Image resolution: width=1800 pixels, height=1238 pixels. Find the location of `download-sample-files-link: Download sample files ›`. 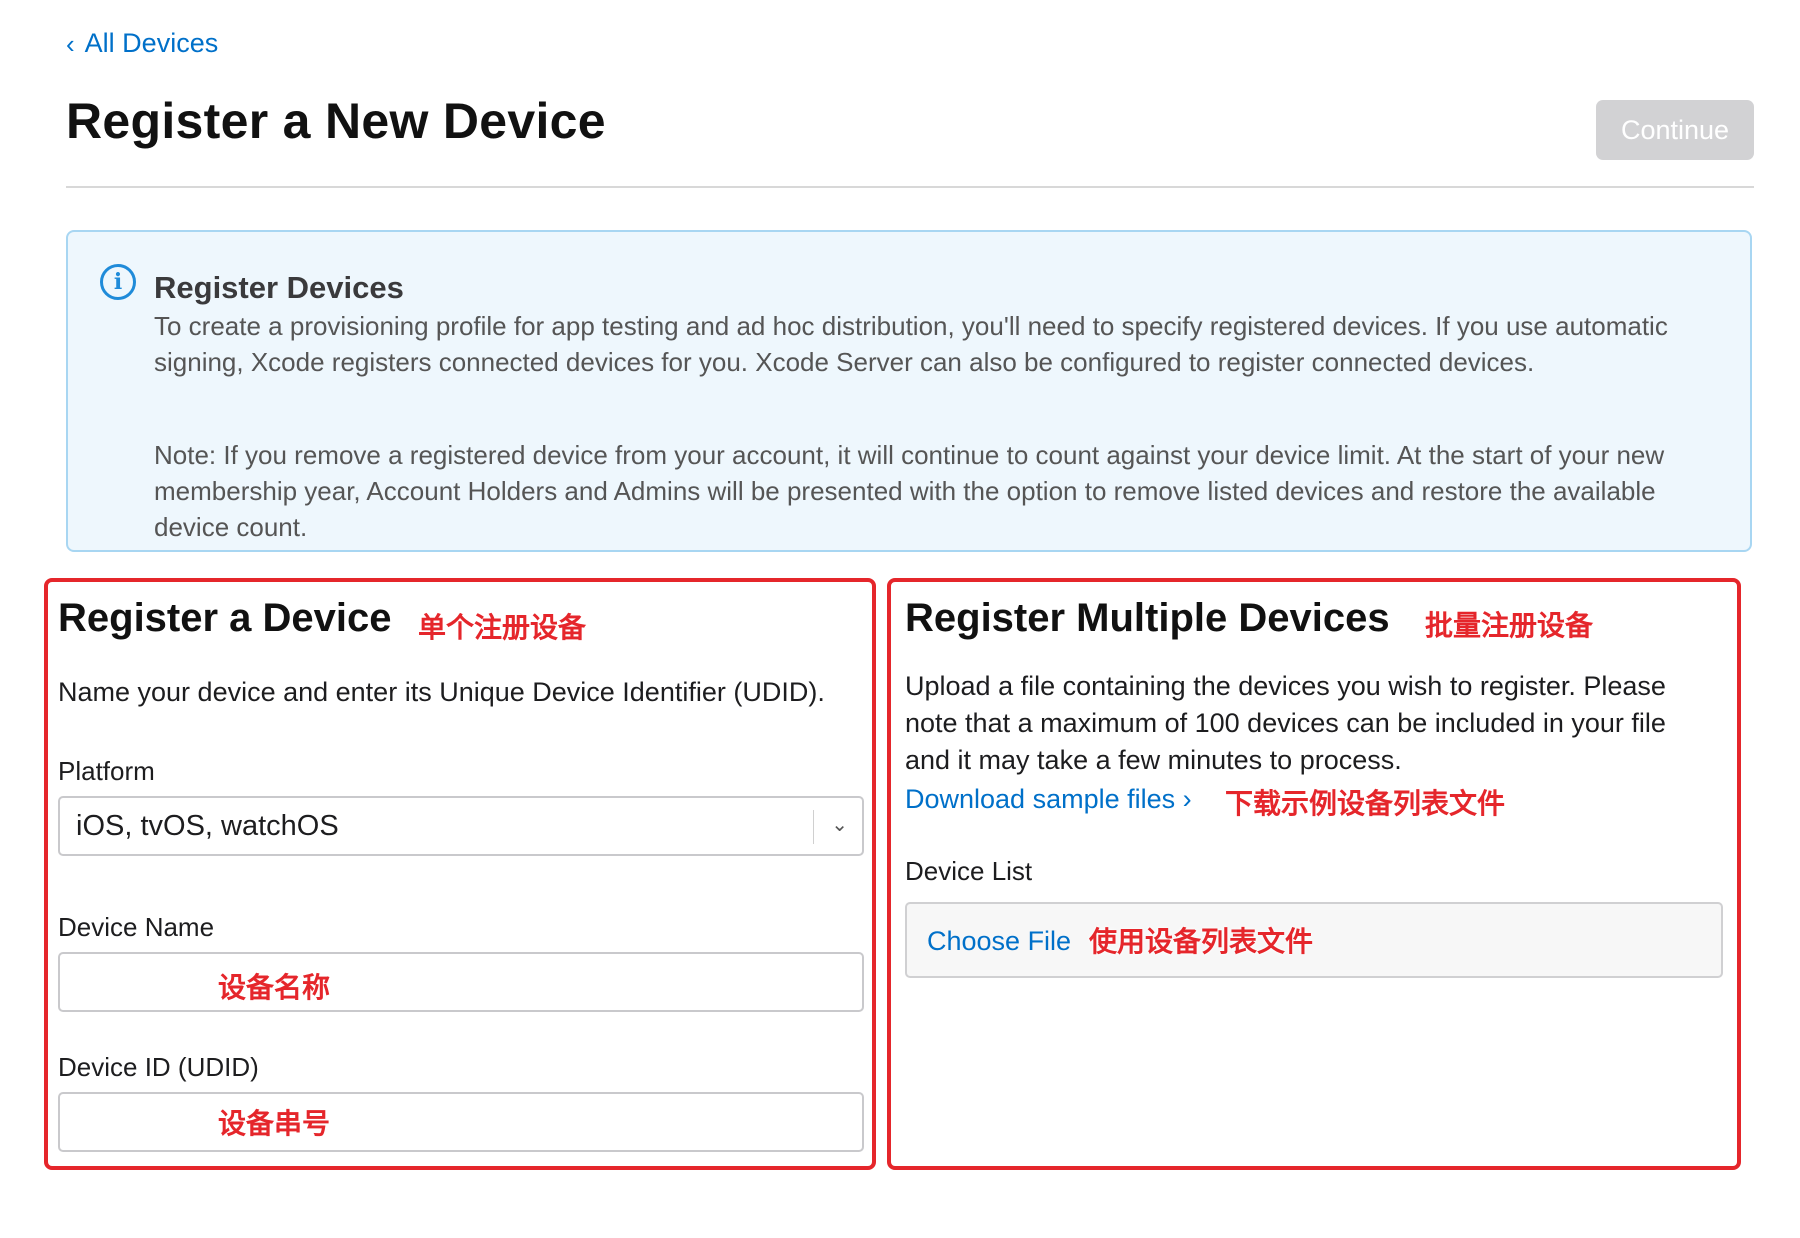

download-sample-files-link: Download sample files › is located at coordinates (1048, 799).